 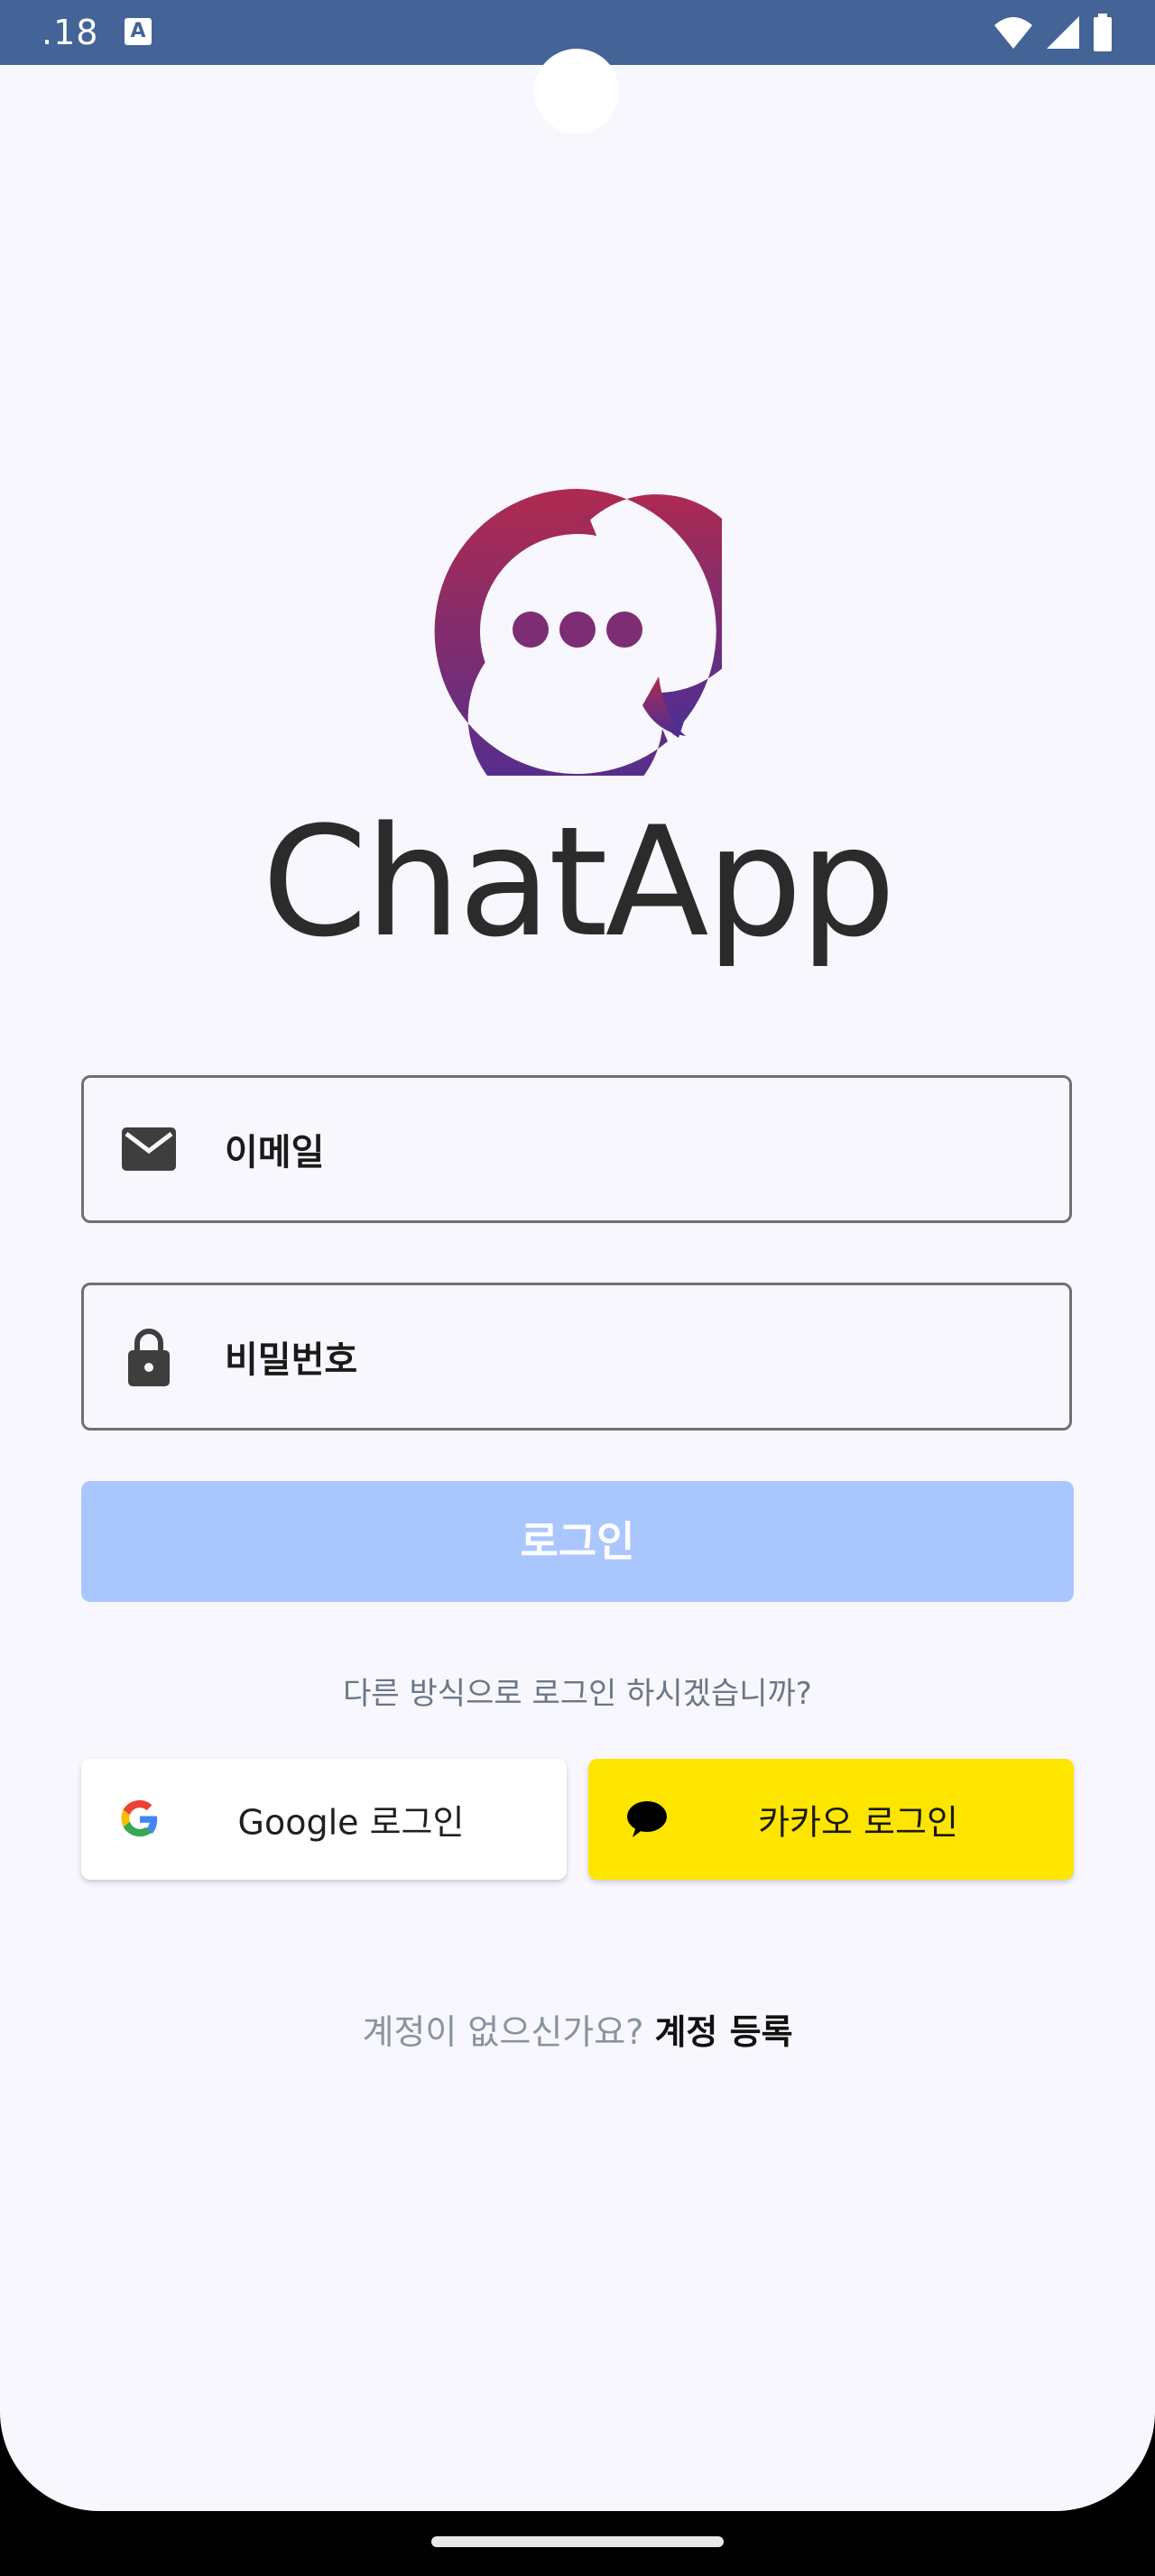 What do you see at coordinates (576, 91) in the screenshot?
I see `camera-cutout` at bounding box center [576, 91].